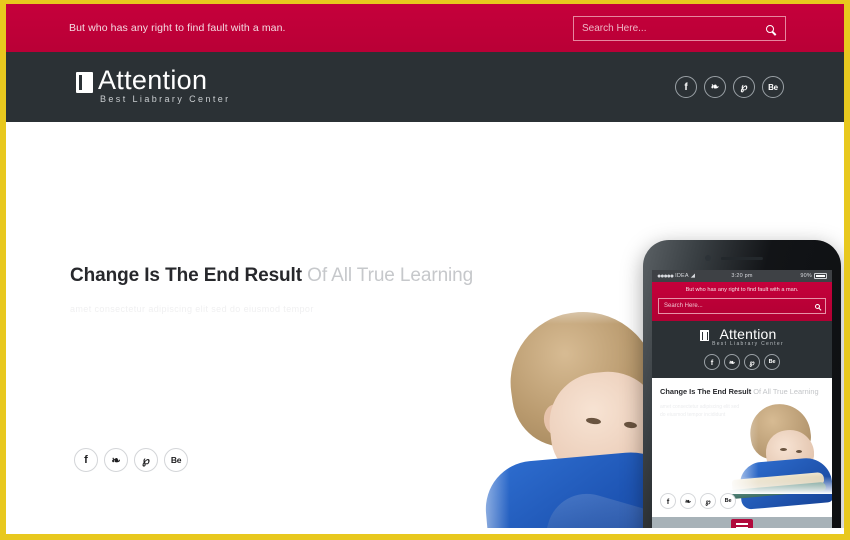  Describe the element at coordinates (665, 276) in the screenshot. I see `signal-icon: ●●●●●` at that location.